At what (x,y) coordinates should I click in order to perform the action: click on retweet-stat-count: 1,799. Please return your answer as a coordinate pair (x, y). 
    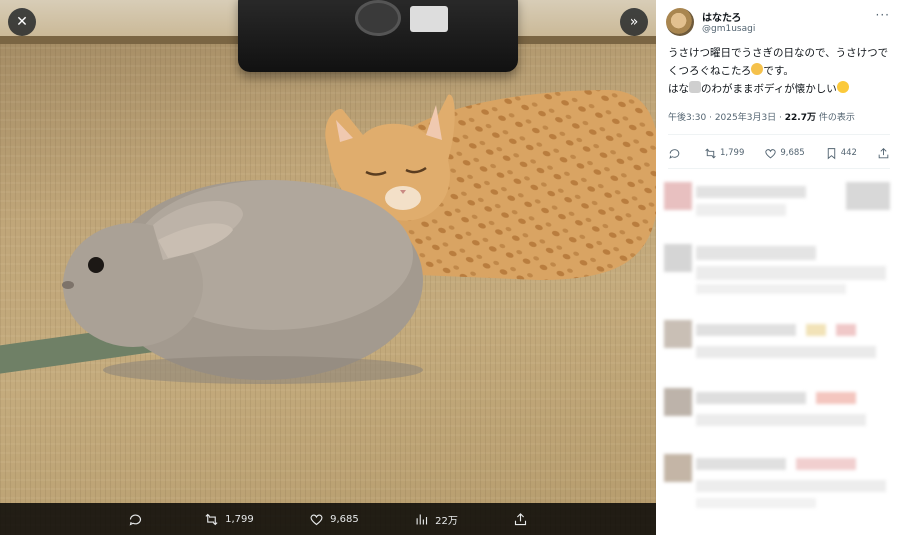
    Looking at the image, I should click on (732, 153).